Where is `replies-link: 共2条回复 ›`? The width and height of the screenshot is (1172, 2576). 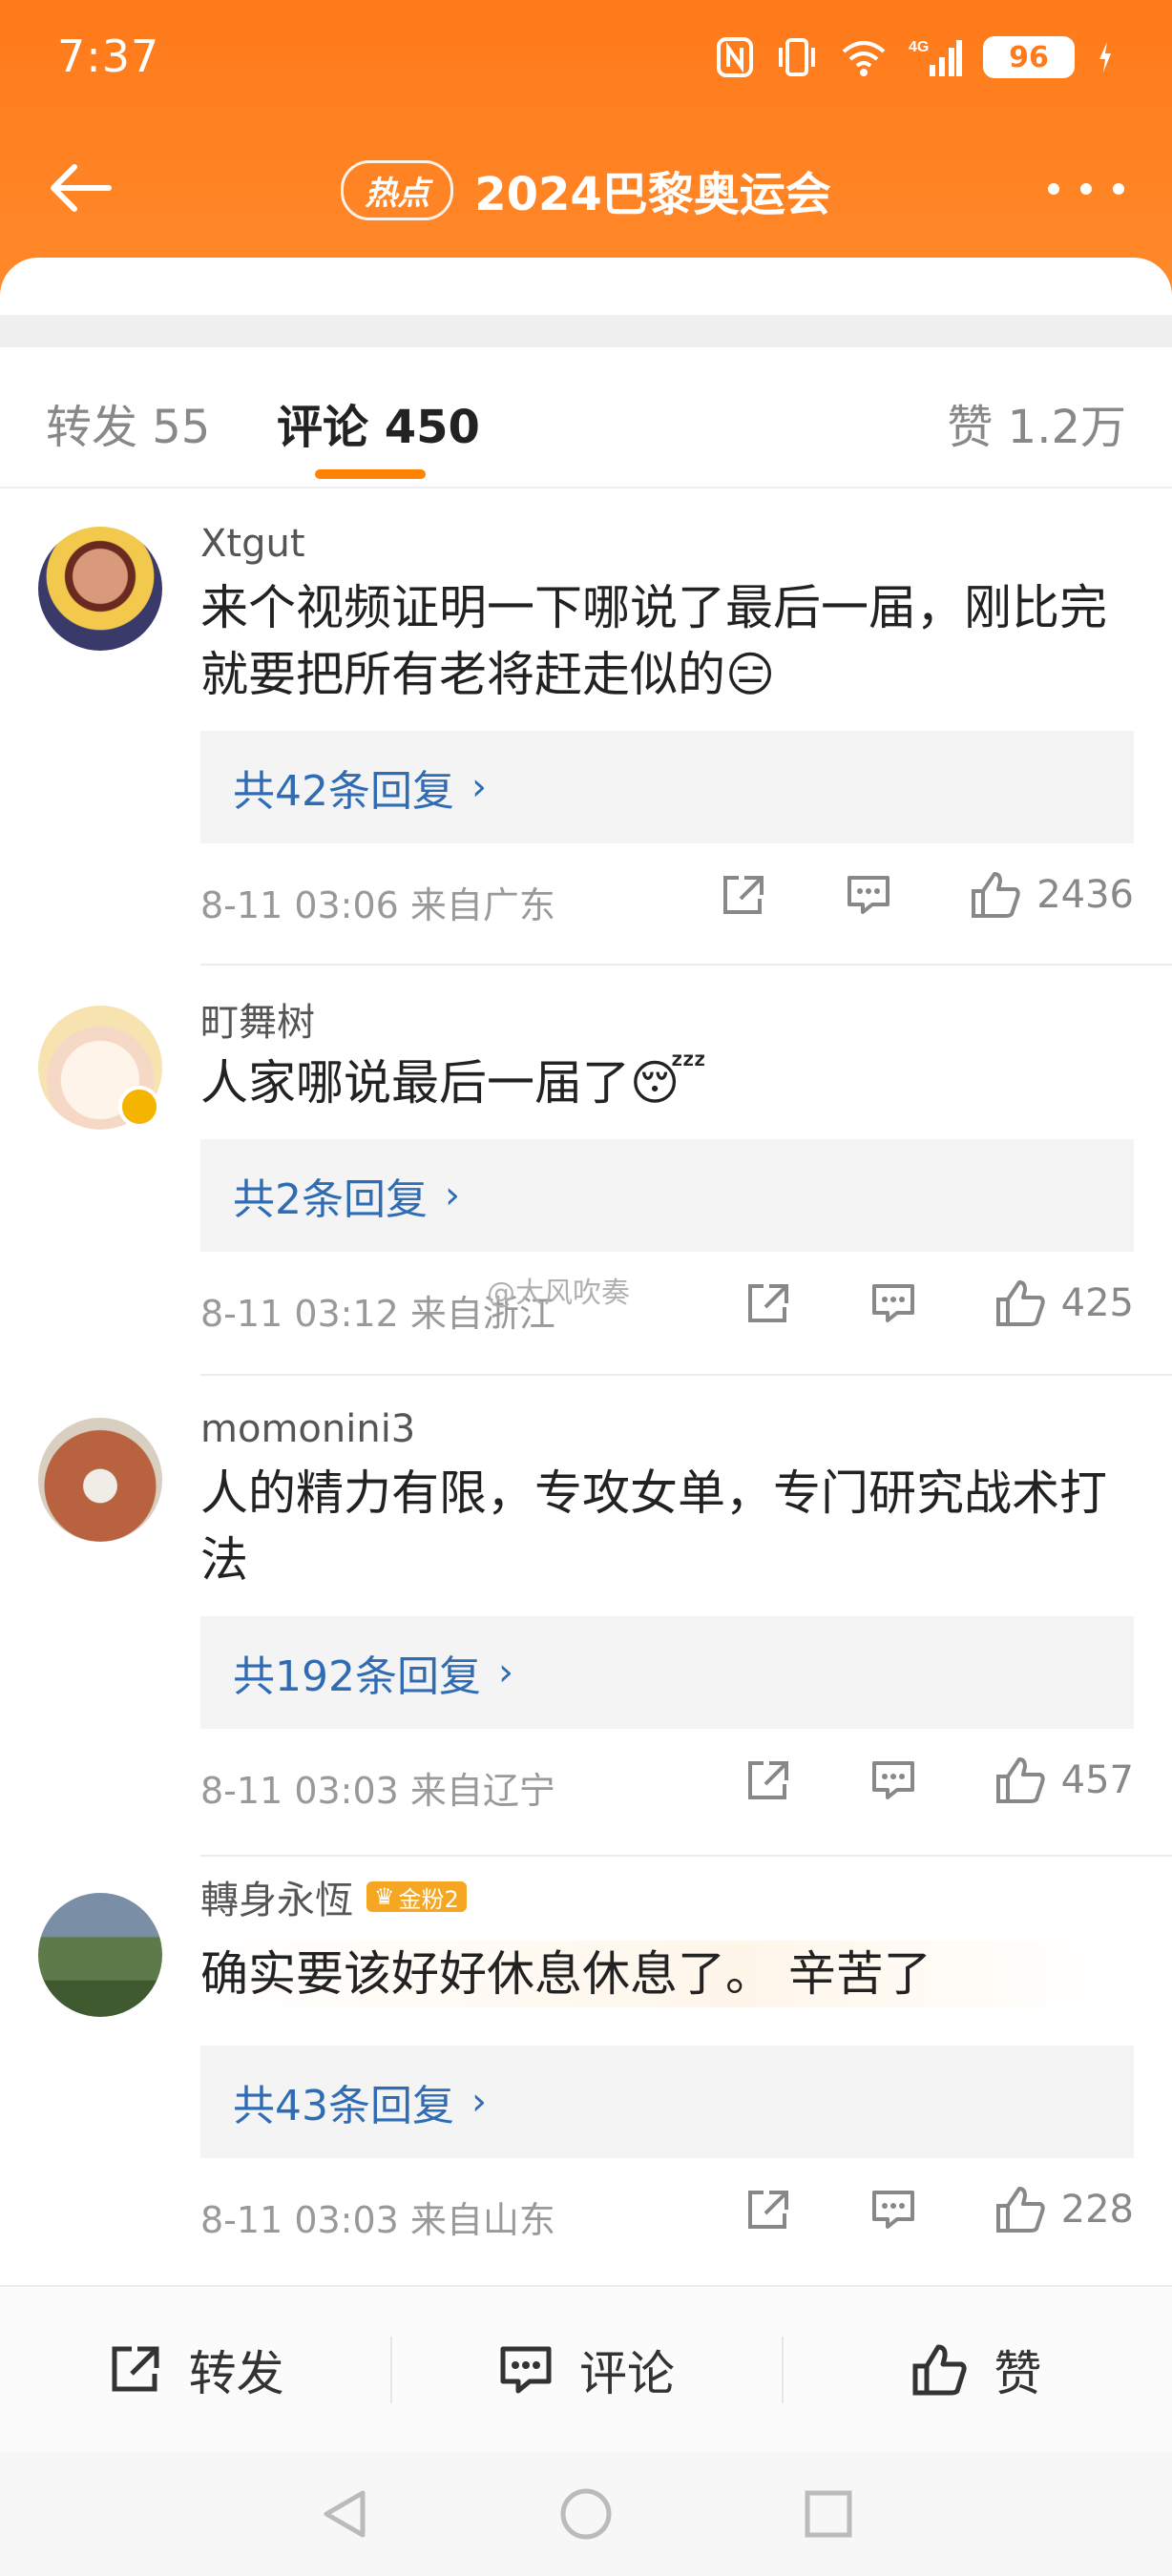 replies-link: 共2条回复 › is located at coordinates (667, 1195).